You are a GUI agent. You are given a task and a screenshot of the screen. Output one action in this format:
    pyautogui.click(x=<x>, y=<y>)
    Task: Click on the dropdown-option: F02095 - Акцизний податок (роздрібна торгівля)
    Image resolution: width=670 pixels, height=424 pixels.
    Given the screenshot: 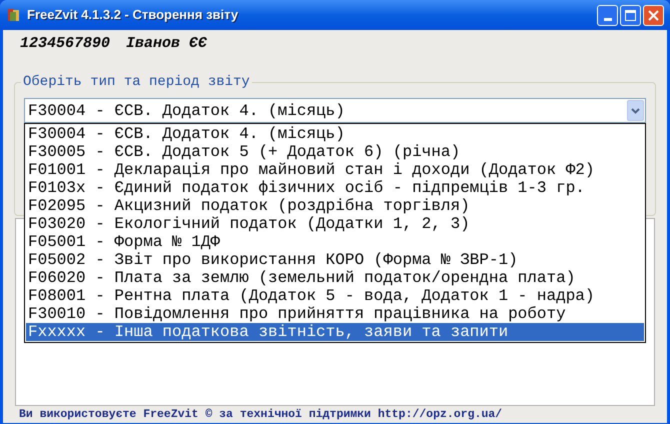 What is the action you would take?
    pyautogui.click(x=335, y=206)
    